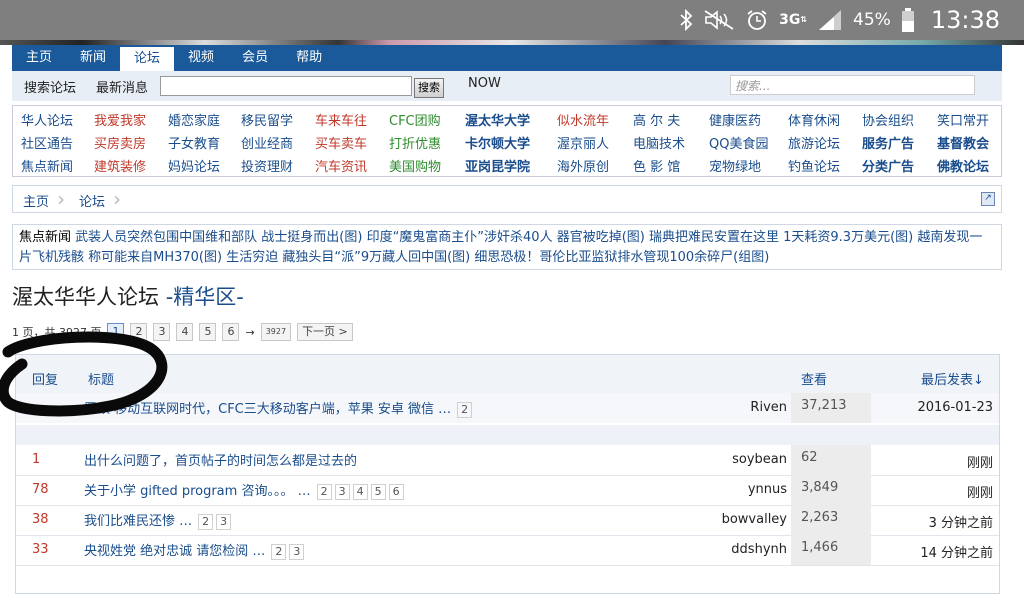 This screenshot has height=594, width=1024. Describe the element at coordinates (194, 119) in the screenshot. I see `category-link: 婚恋家庭` at that location.